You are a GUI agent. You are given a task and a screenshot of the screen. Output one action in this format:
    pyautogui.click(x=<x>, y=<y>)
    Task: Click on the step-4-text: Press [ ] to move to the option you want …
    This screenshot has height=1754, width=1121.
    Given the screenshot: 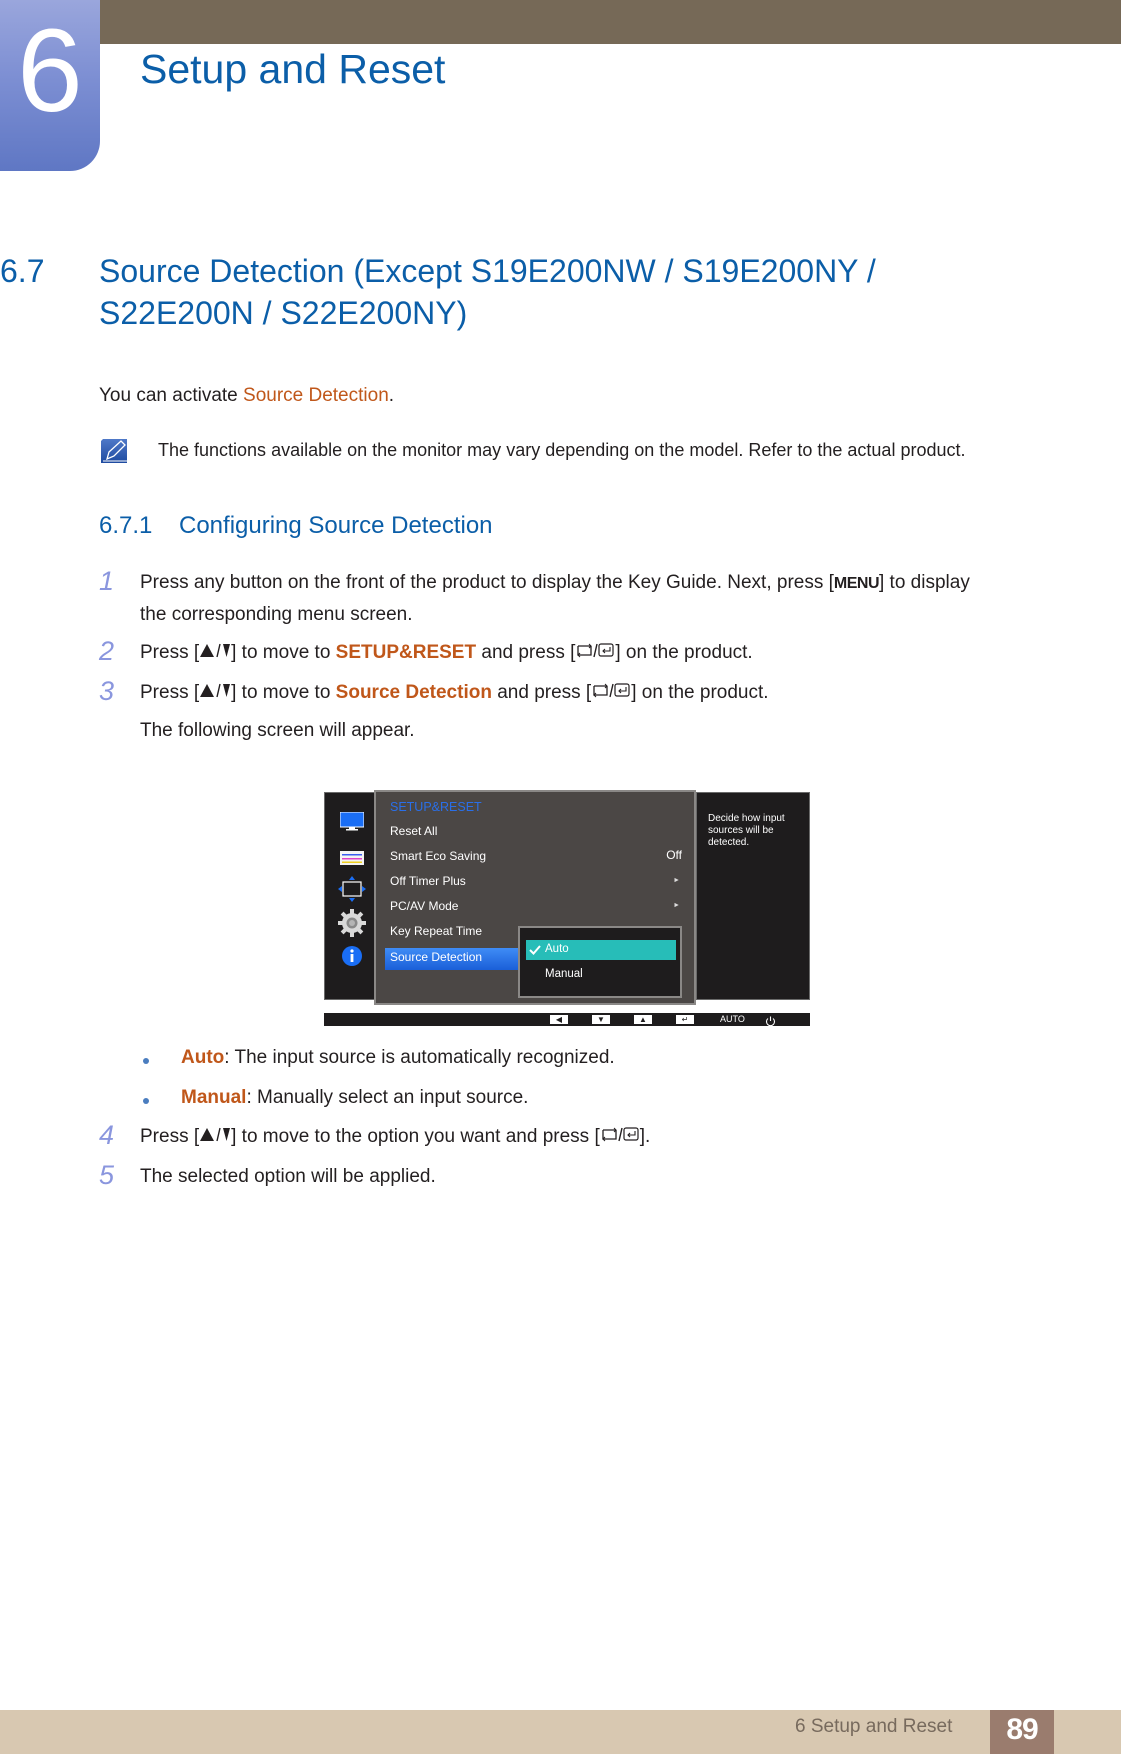 What is the action you would take?
    pyautogui.click(x=395, y=1137)
    